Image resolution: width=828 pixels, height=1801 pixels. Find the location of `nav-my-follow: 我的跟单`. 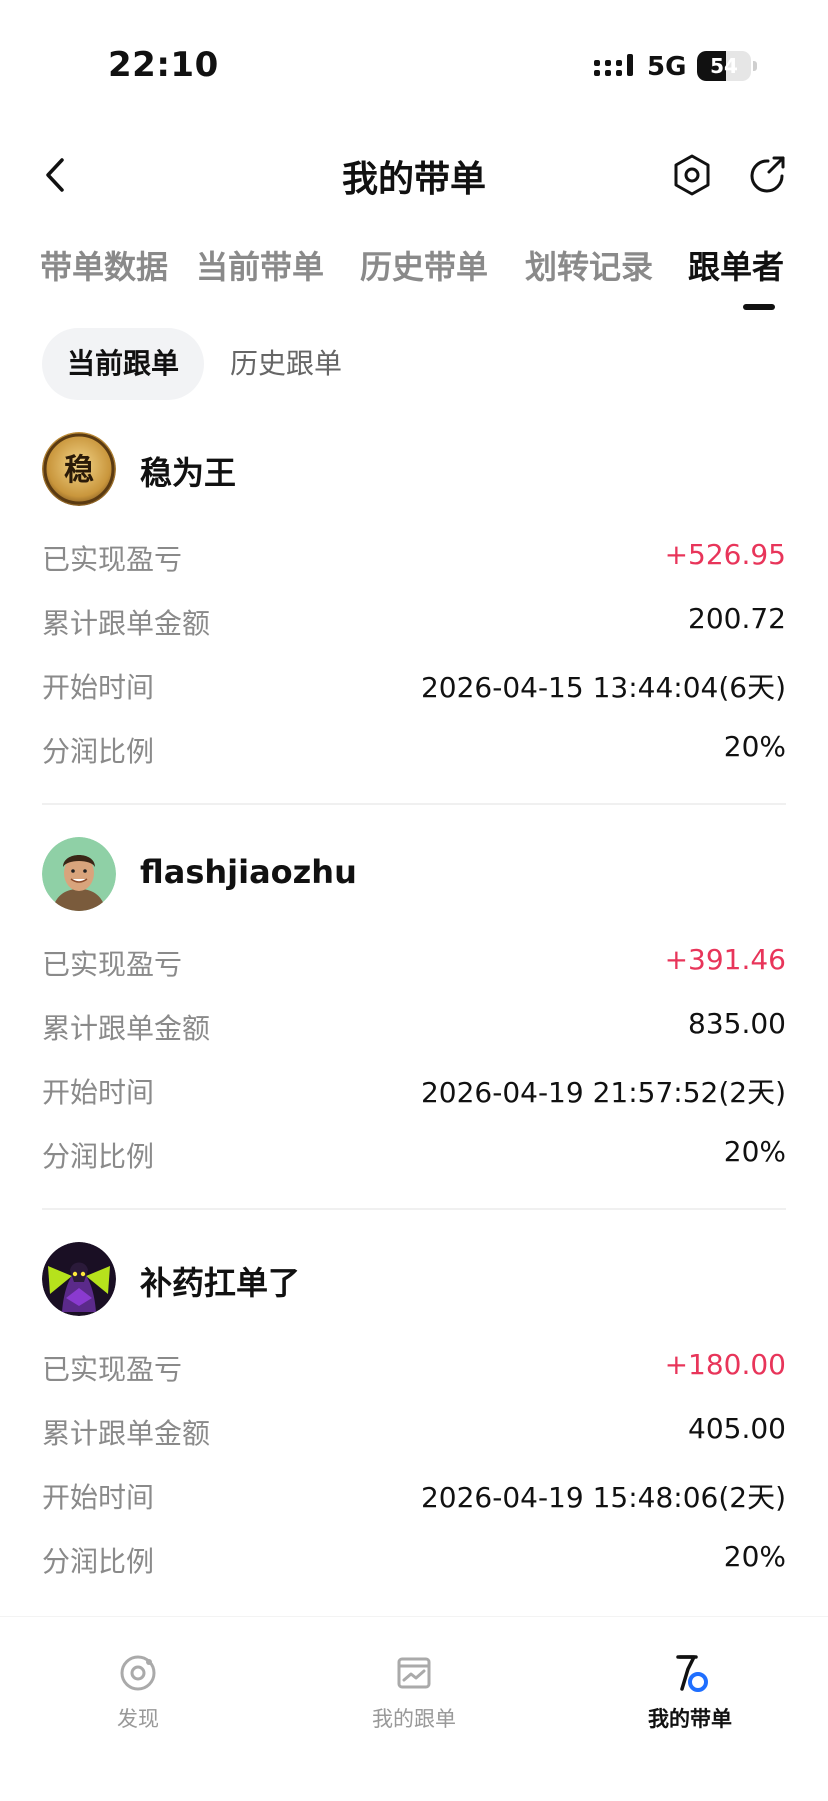

nav-my-follow: 我的跟单 is located at coordinates (414, 1692).